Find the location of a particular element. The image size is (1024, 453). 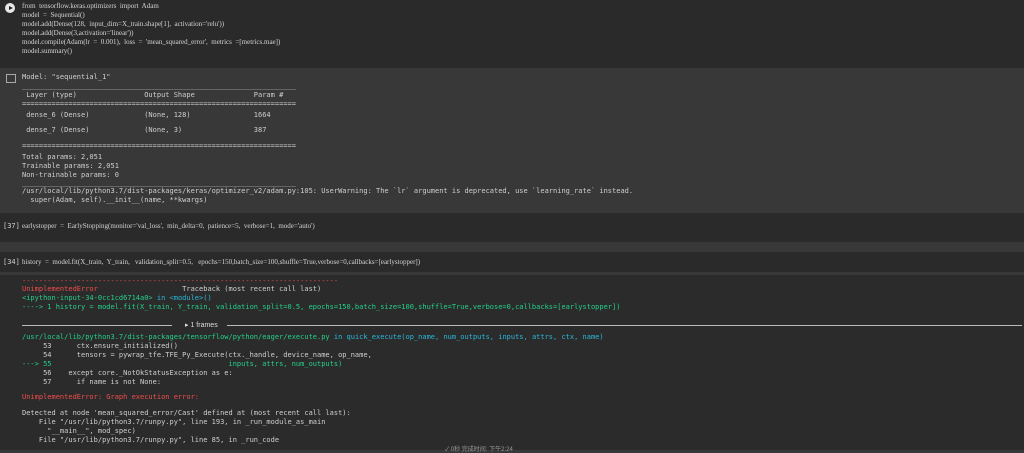

table-row: dense_7 (Dense) (None, 3) 387 is located at coordinates (159, 130).